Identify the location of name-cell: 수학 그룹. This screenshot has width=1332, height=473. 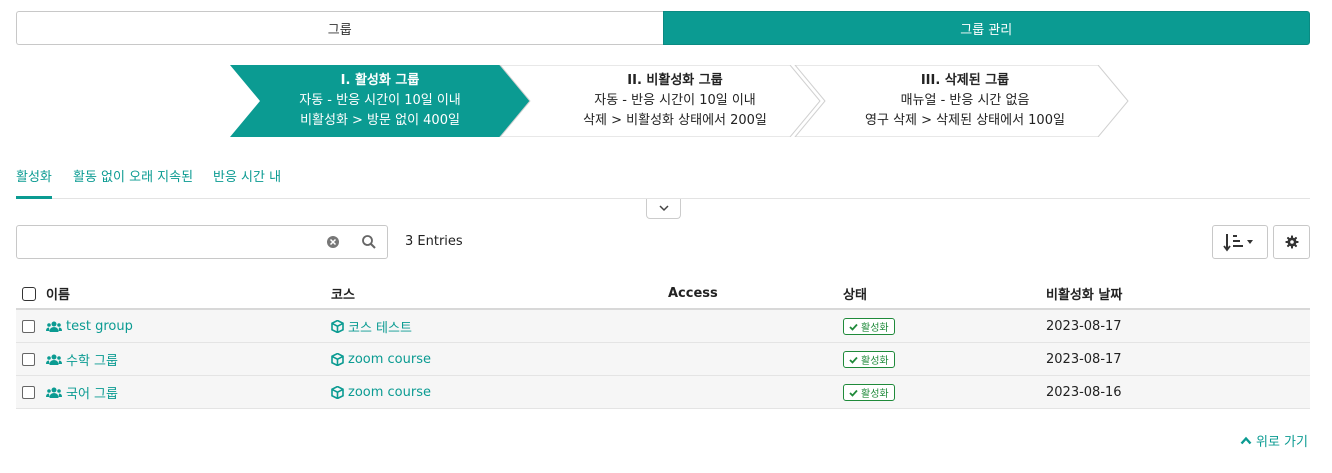
(82, 359).